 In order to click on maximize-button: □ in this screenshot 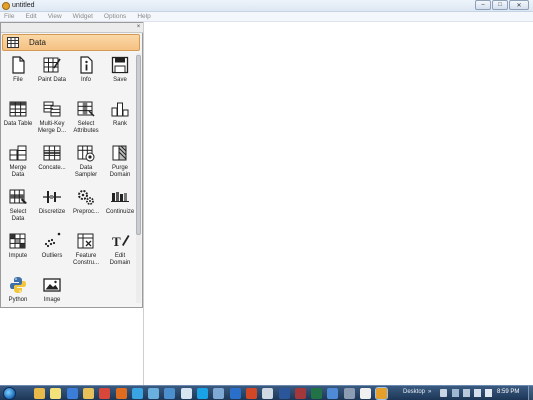, I will do `click(500, 5)`.